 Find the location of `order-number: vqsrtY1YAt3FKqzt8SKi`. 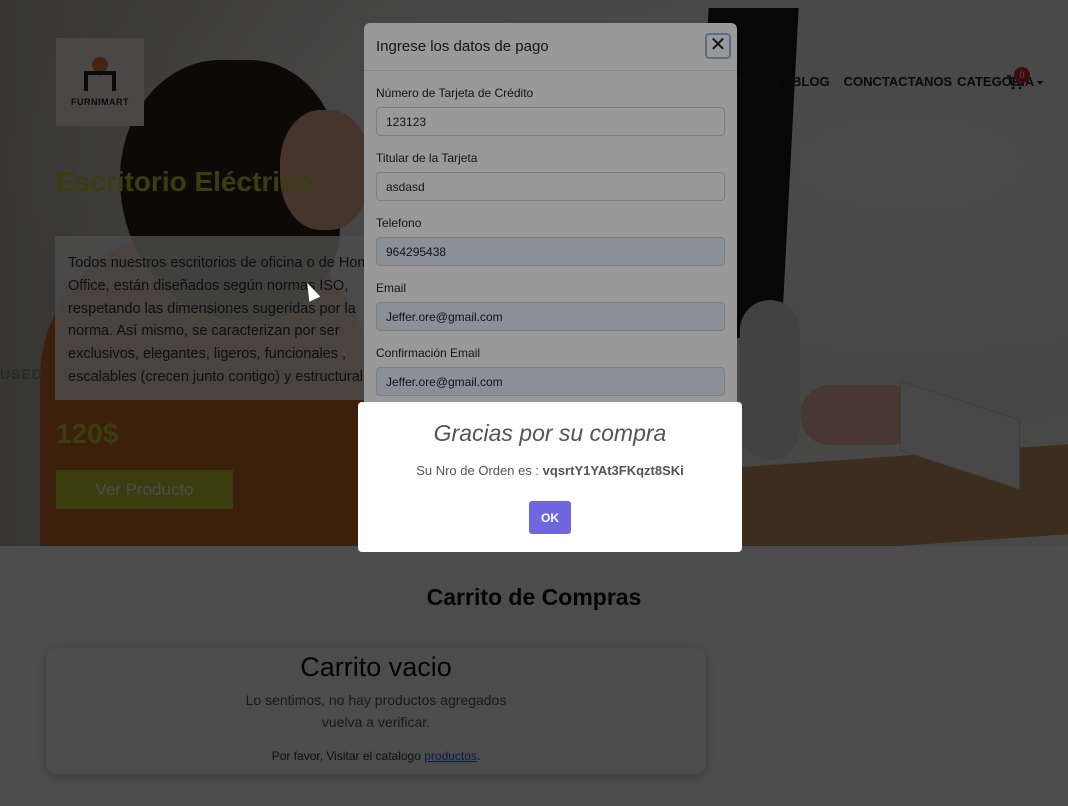

order-number: vqsrtY1YAt3FKqzt8SKi is located at coordinates (613, 470).